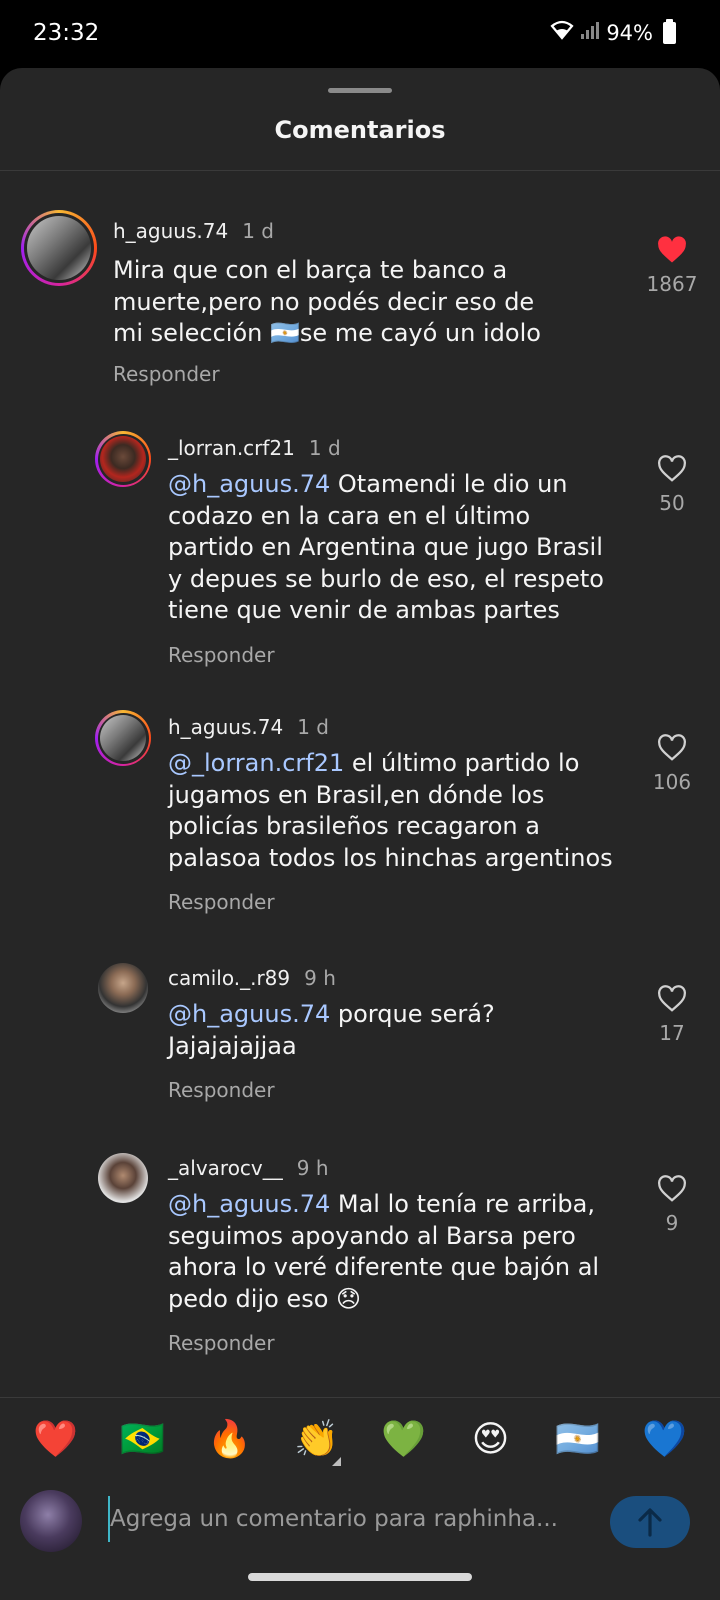  What do you see at coordinates (229, 978) in the screenshot?
I see `comment-username: camilo._.r89` at bounding box center [229, 978].